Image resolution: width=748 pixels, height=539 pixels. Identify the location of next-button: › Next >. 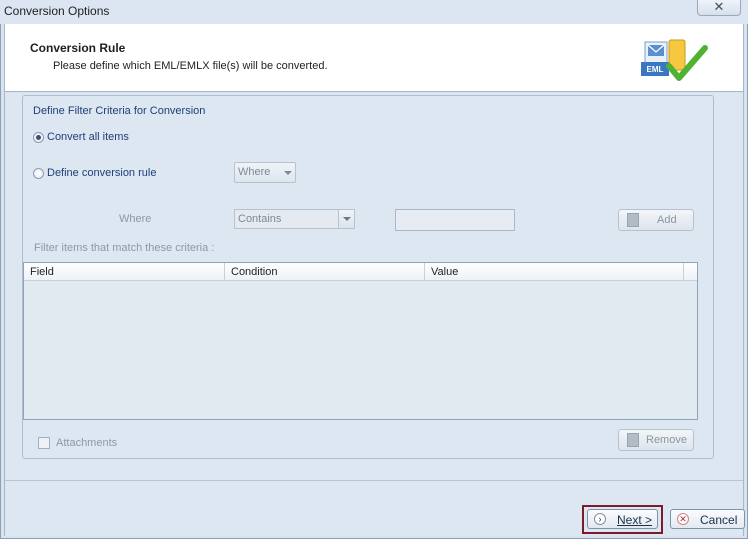
(622, 519).